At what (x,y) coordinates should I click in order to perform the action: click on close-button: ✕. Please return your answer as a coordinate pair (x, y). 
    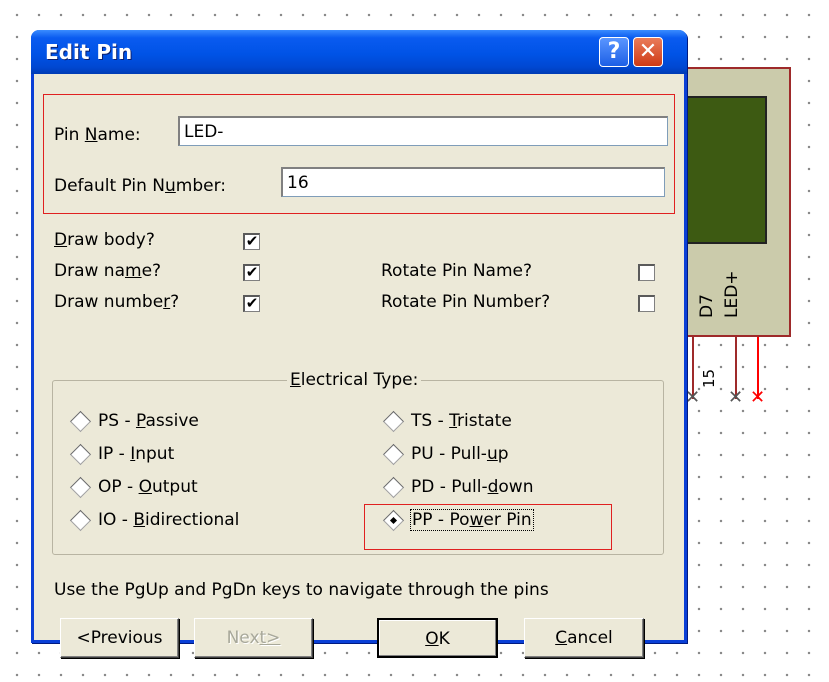
    Looking at the image, I should click on (648, 52).